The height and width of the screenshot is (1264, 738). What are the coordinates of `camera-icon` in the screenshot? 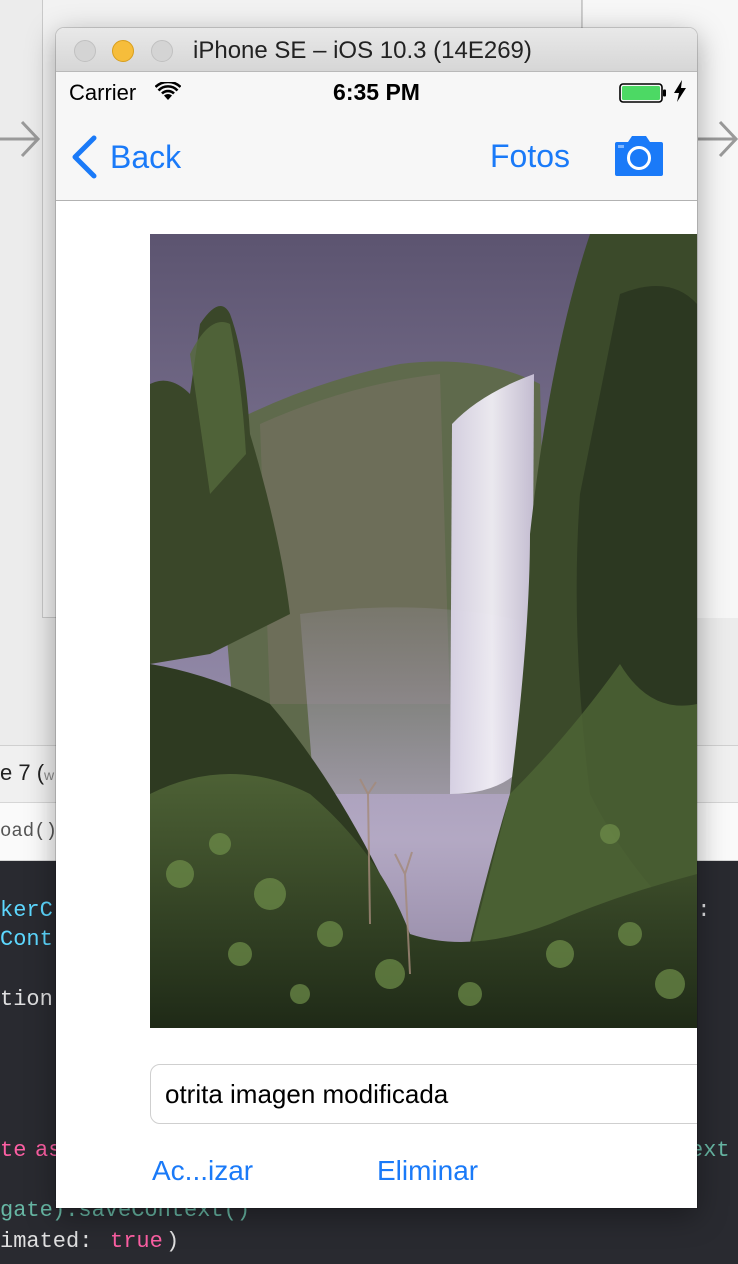 It's located at (639, 156).